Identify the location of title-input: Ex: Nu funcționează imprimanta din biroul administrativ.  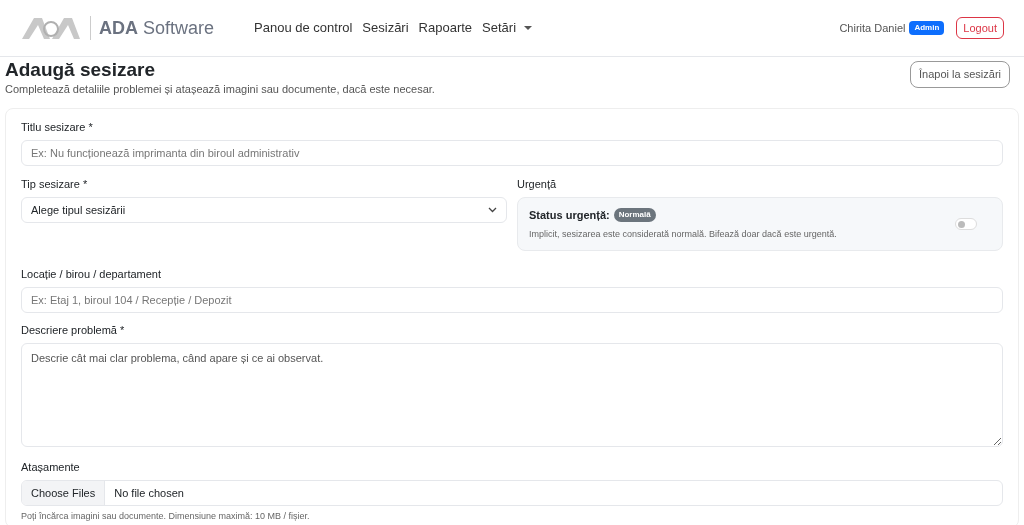
(512, 153).